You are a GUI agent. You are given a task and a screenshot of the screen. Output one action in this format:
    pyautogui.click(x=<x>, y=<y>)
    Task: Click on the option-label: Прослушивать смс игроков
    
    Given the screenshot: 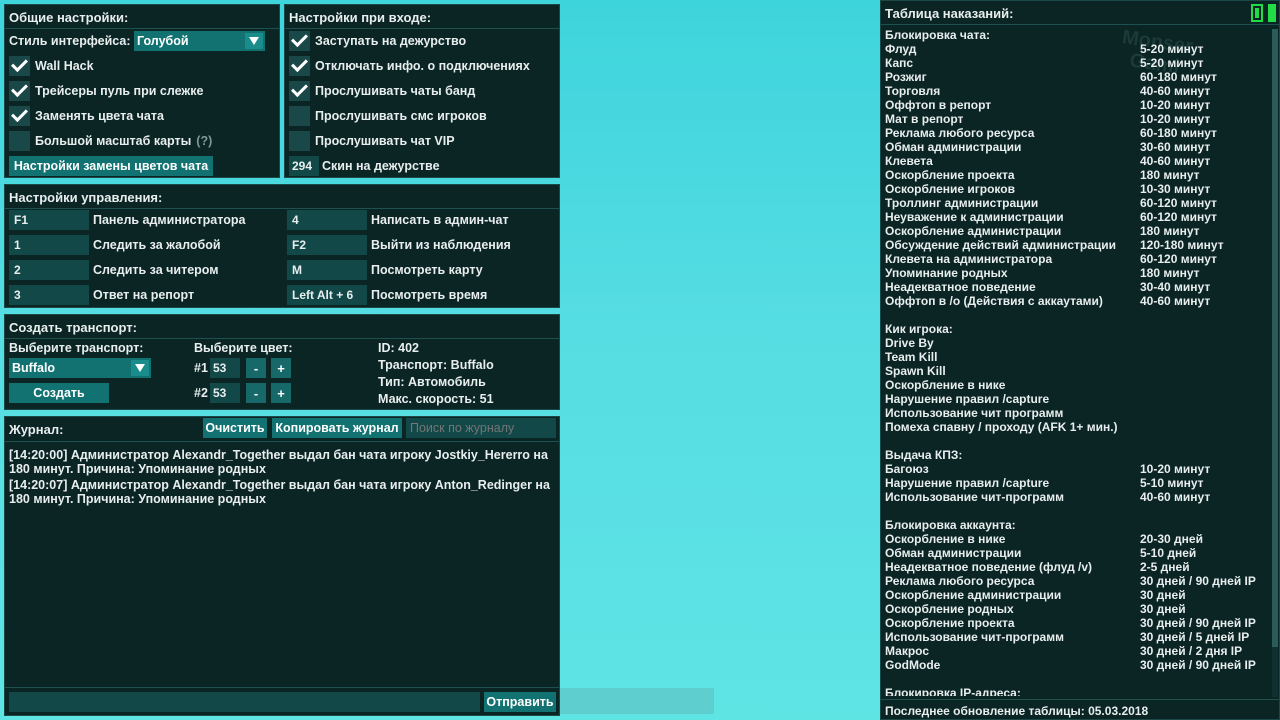 What is the action you would take?
    pyautogui.click(x=401, y=116)
    